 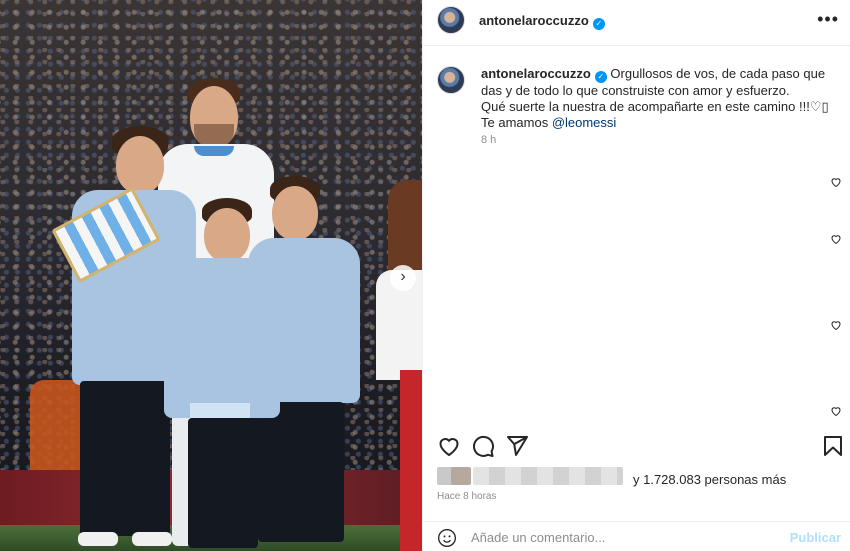 I want to click on comment-bar: Añade un comentario... Publicar, so click(x=636, y=536).